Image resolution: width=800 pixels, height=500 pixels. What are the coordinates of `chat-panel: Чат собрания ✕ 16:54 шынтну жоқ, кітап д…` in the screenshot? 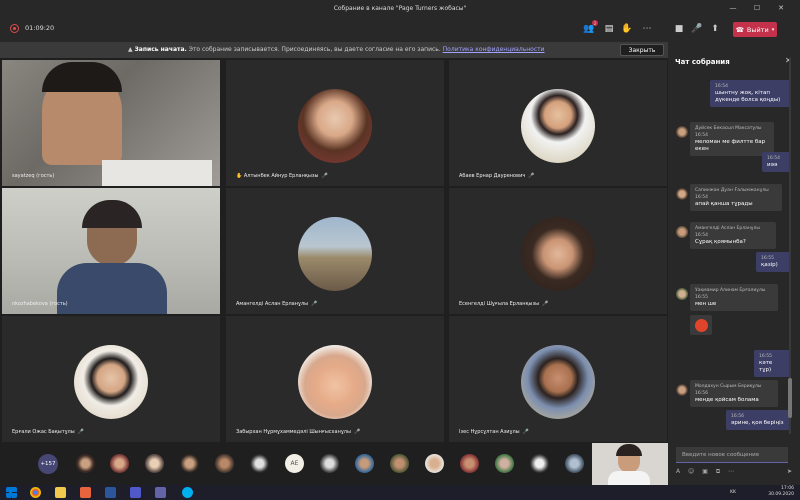 It's located at (734, 263).